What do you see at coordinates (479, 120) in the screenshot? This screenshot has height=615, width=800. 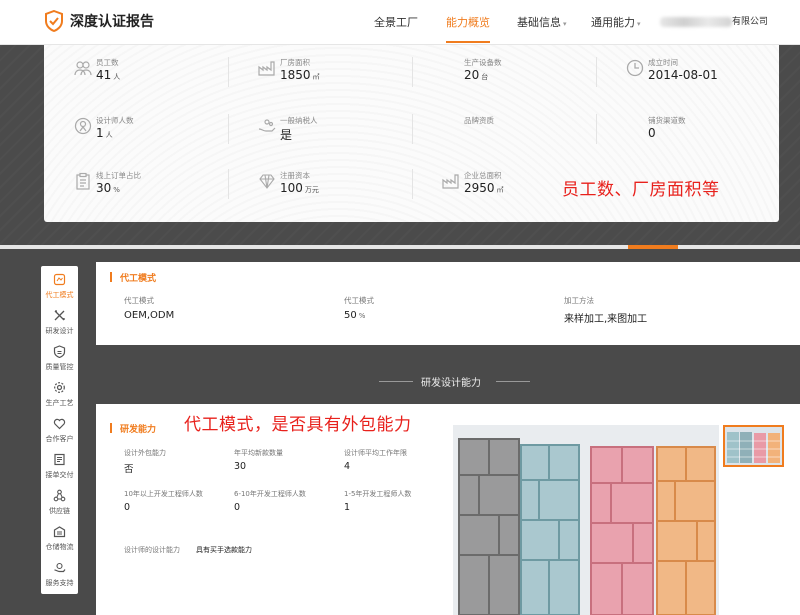 I see `stat-label: 品牌资质` at bounding box center [479, 120].